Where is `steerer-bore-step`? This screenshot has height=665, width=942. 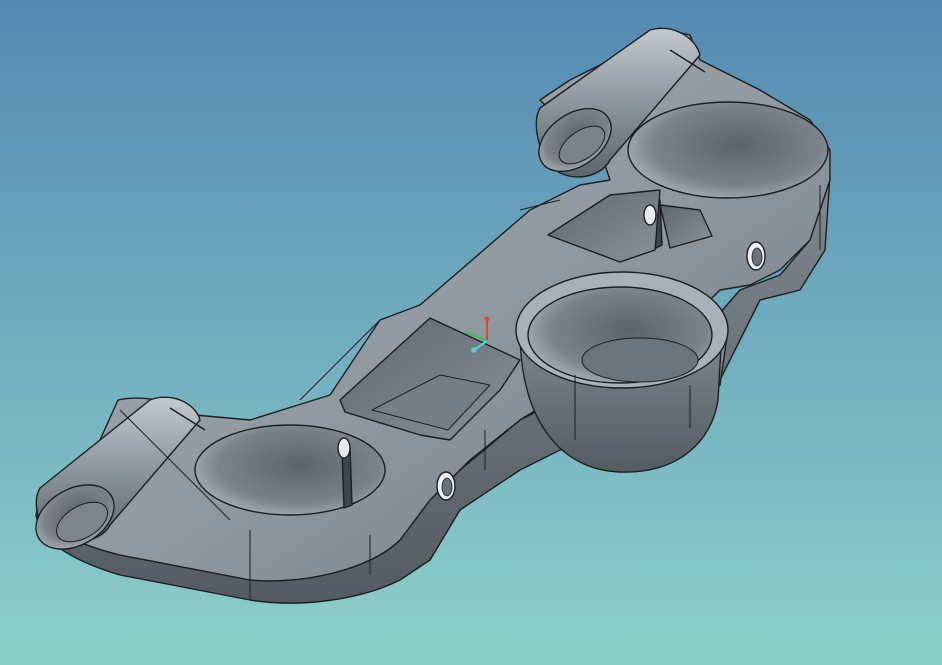 steerer-bore-step is located at coordinates (640, 360).